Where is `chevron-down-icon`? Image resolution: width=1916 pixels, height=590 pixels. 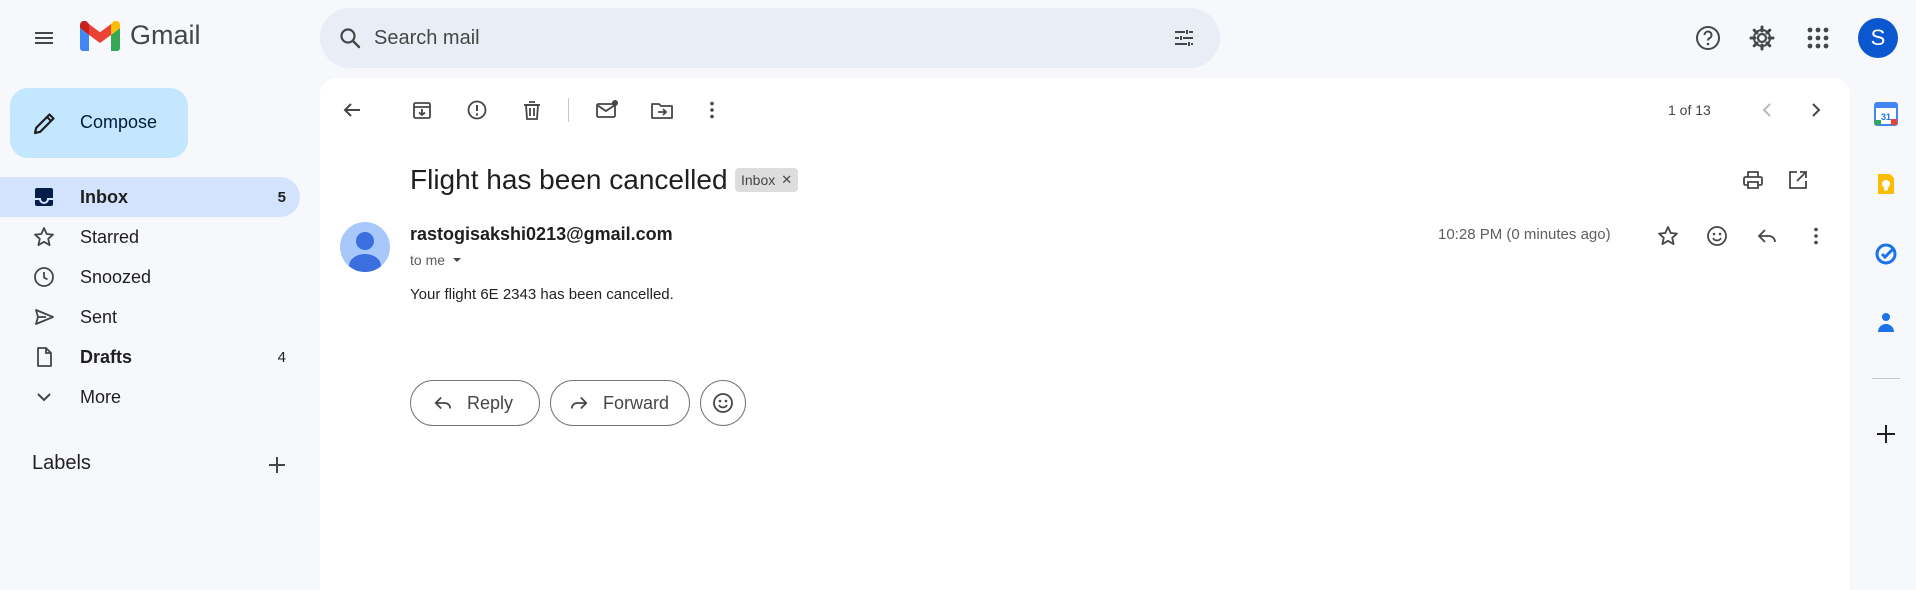 chevron-down-icon is located at coordinates (44, 397).